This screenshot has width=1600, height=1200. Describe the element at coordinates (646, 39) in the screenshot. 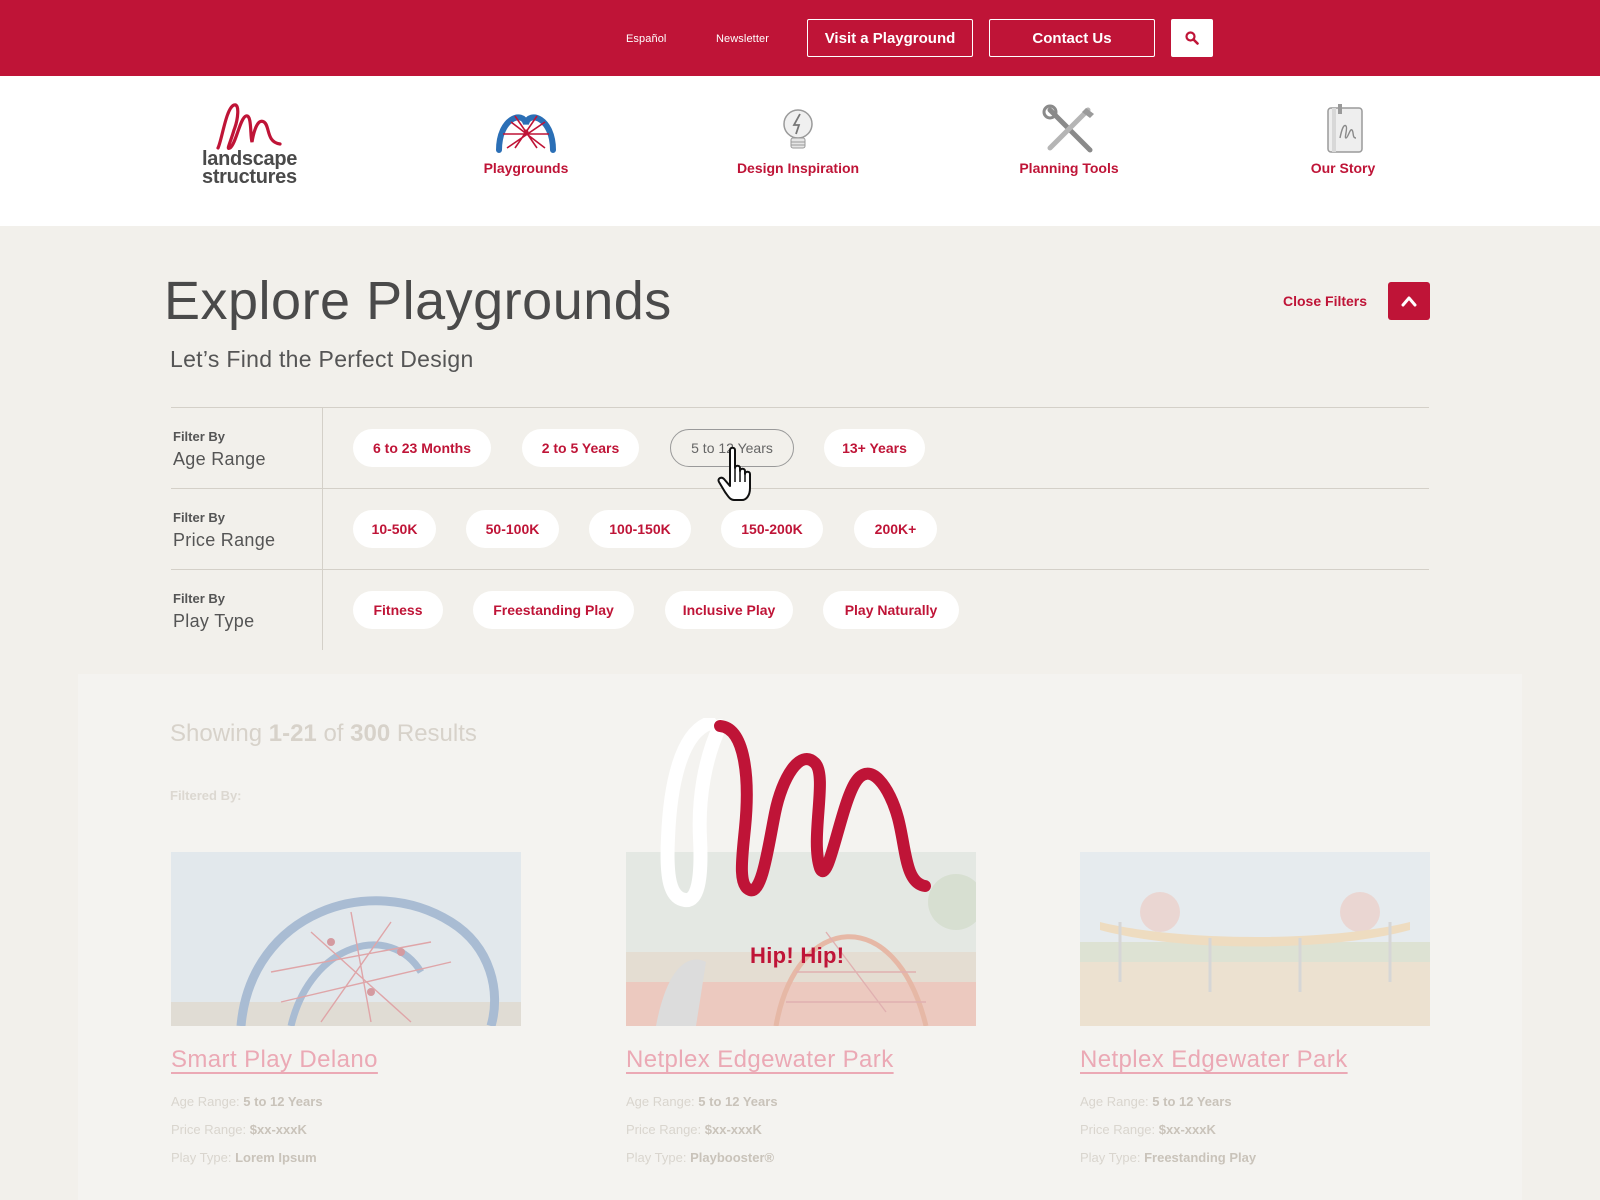

I see `espanol-link: Español` at that location.